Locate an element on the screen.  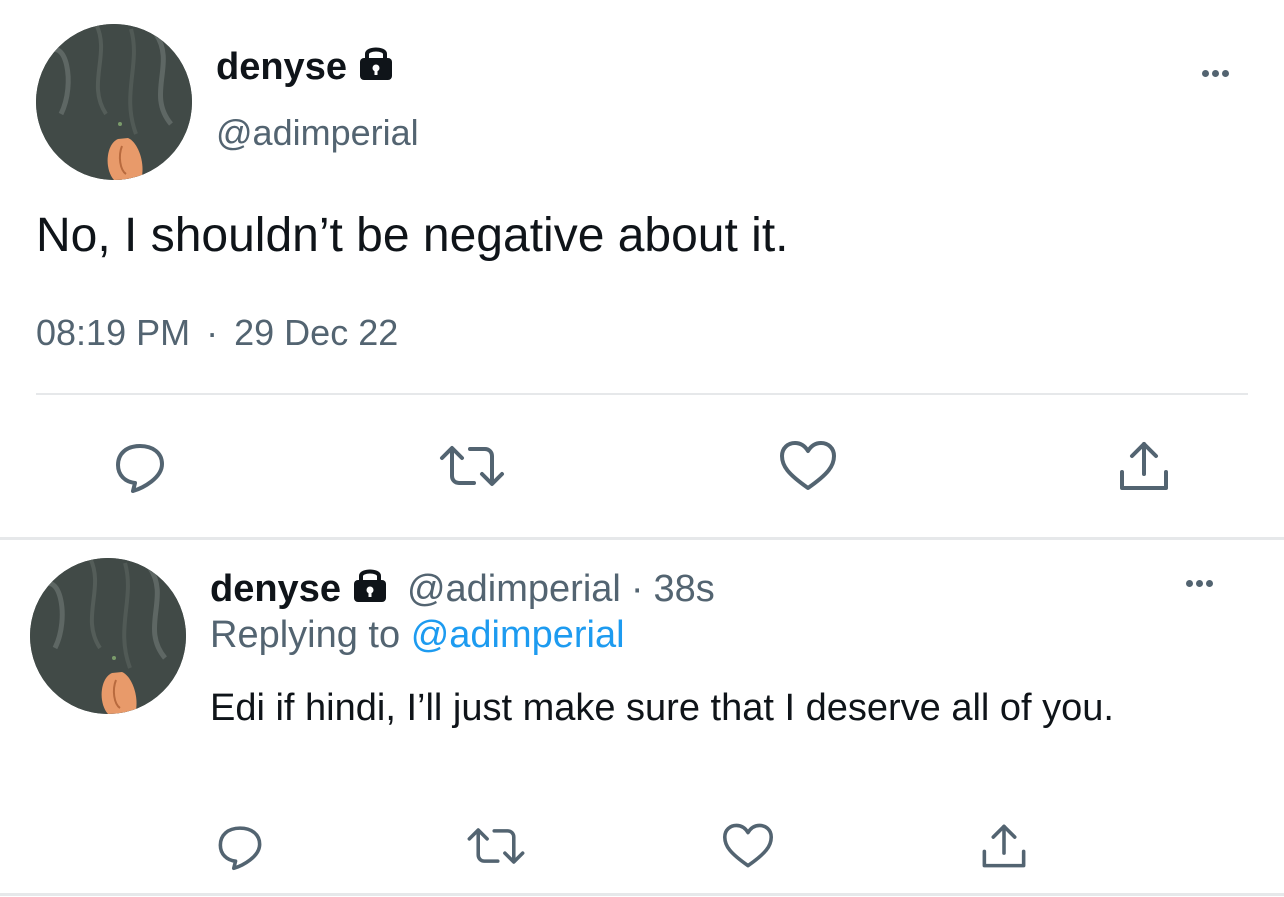
more-options-icon is located at coordinates (1215, 73).